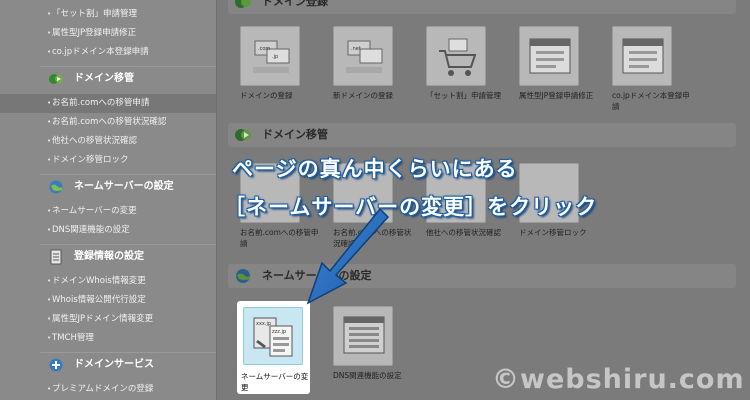 The image size is (750, 400). Describe the element at coordinates (73, 338) in the screenshot. I see `sidebar-item-label: TMCH管理` at that location.